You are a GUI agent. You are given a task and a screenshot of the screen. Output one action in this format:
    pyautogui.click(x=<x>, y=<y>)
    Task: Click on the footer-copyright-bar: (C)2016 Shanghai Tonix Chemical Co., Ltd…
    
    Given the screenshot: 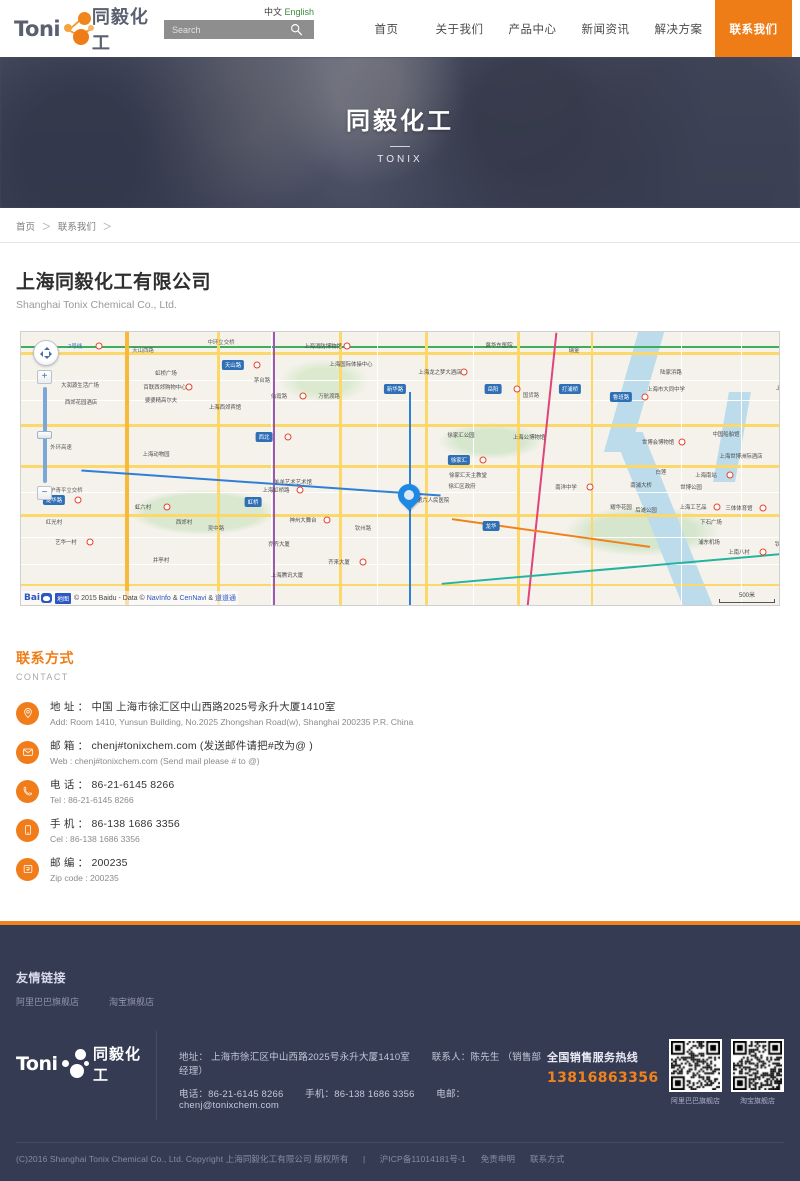 What is the action you would take?
    pyautogui.click(x=400, y=1161)
    